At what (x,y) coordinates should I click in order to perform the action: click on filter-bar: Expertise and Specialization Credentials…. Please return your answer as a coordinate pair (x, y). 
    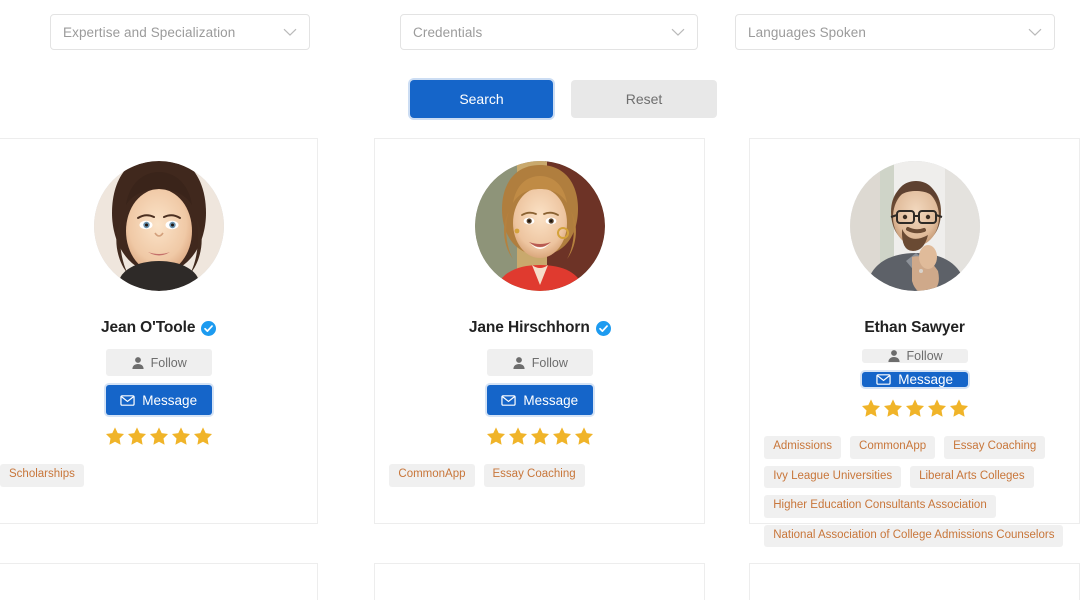
    Looking at the image, I should click on (540, 32).